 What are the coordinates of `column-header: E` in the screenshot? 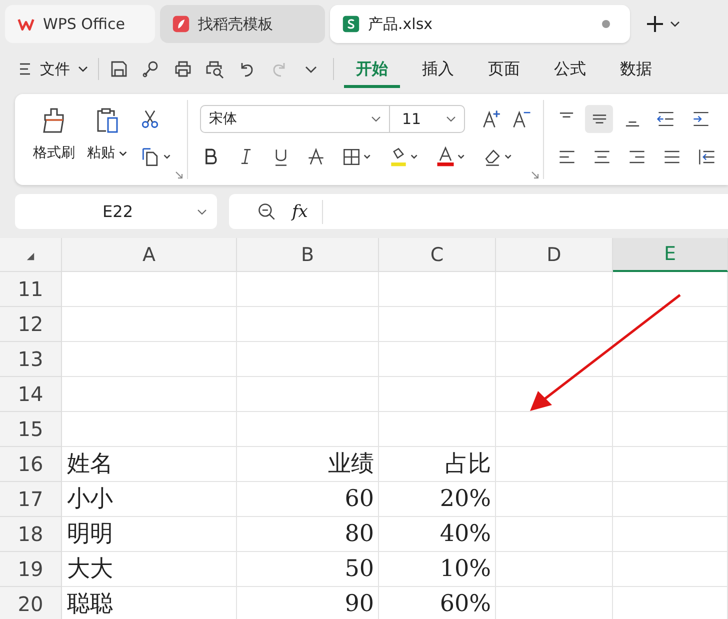 It's located at (670, 255).